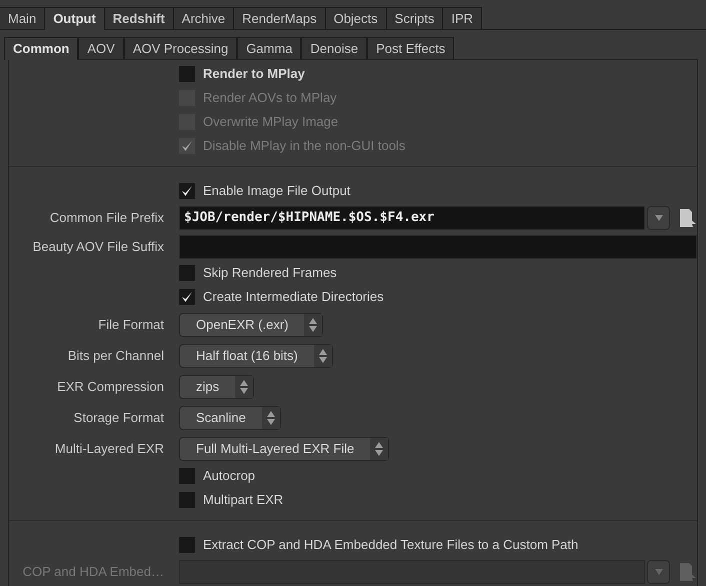 Image resolution: width=706 pixels, height=586 pixels. Describe the element at coordinates (356, 18) in the screenshot. I see `tab: Objects` at that location.